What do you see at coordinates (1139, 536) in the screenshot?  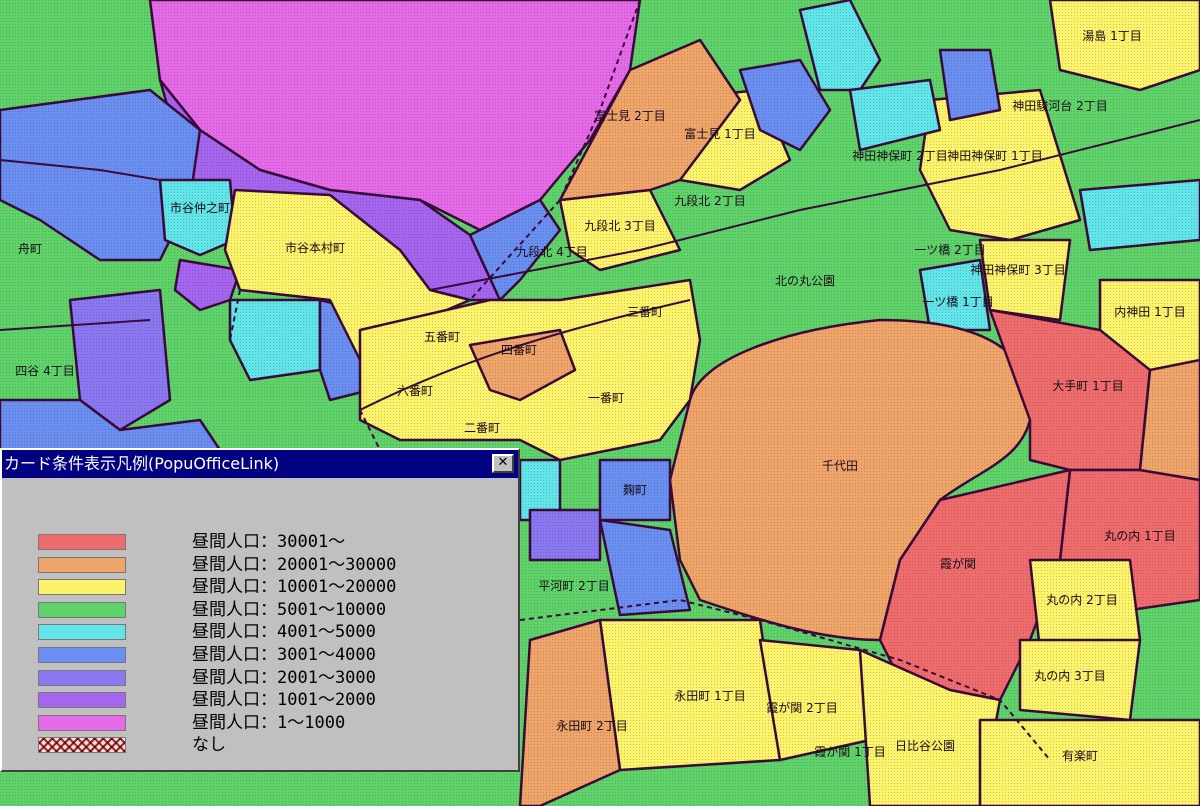 I see `label-marunouchi1: 丸の内 1丁目` at bounding box center [1139, 536].